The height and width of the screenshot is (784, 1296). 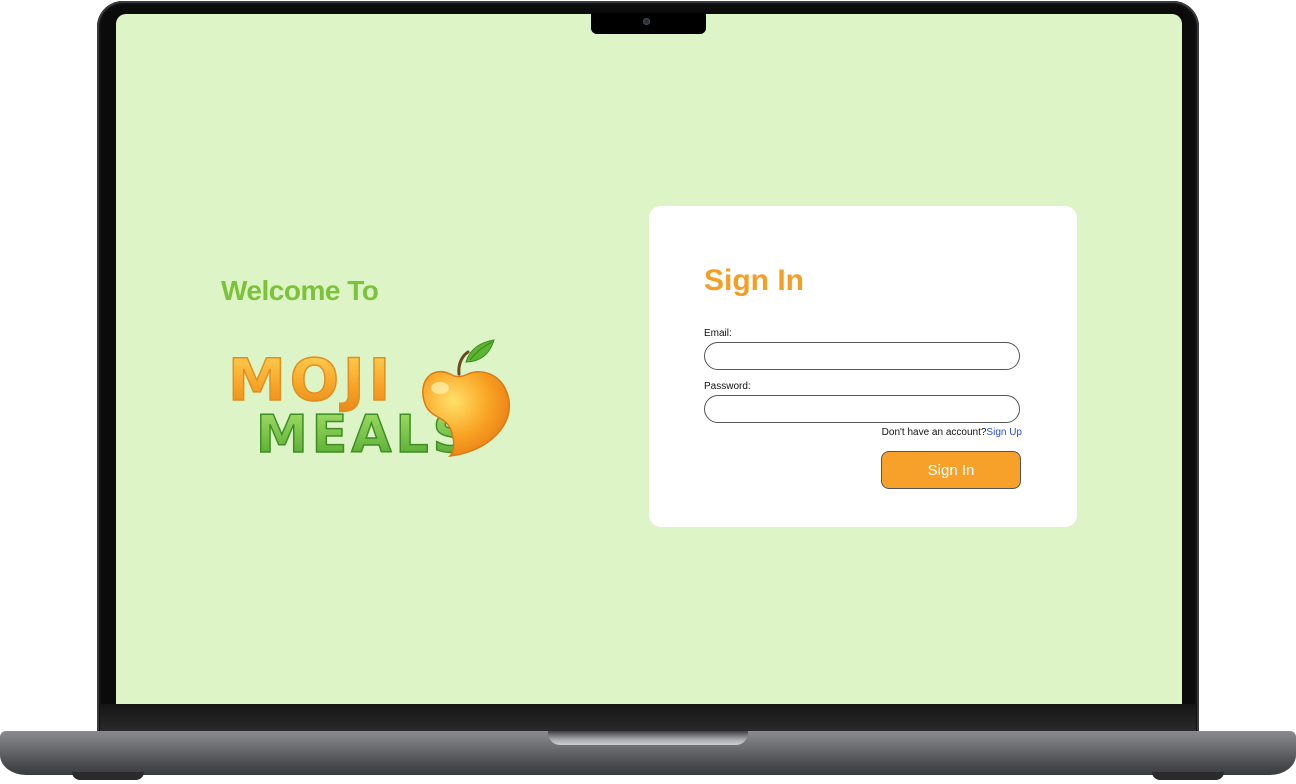 I want to click on signup-prompt: Don't have an account?Sign Up, so click(x=952, y=432).